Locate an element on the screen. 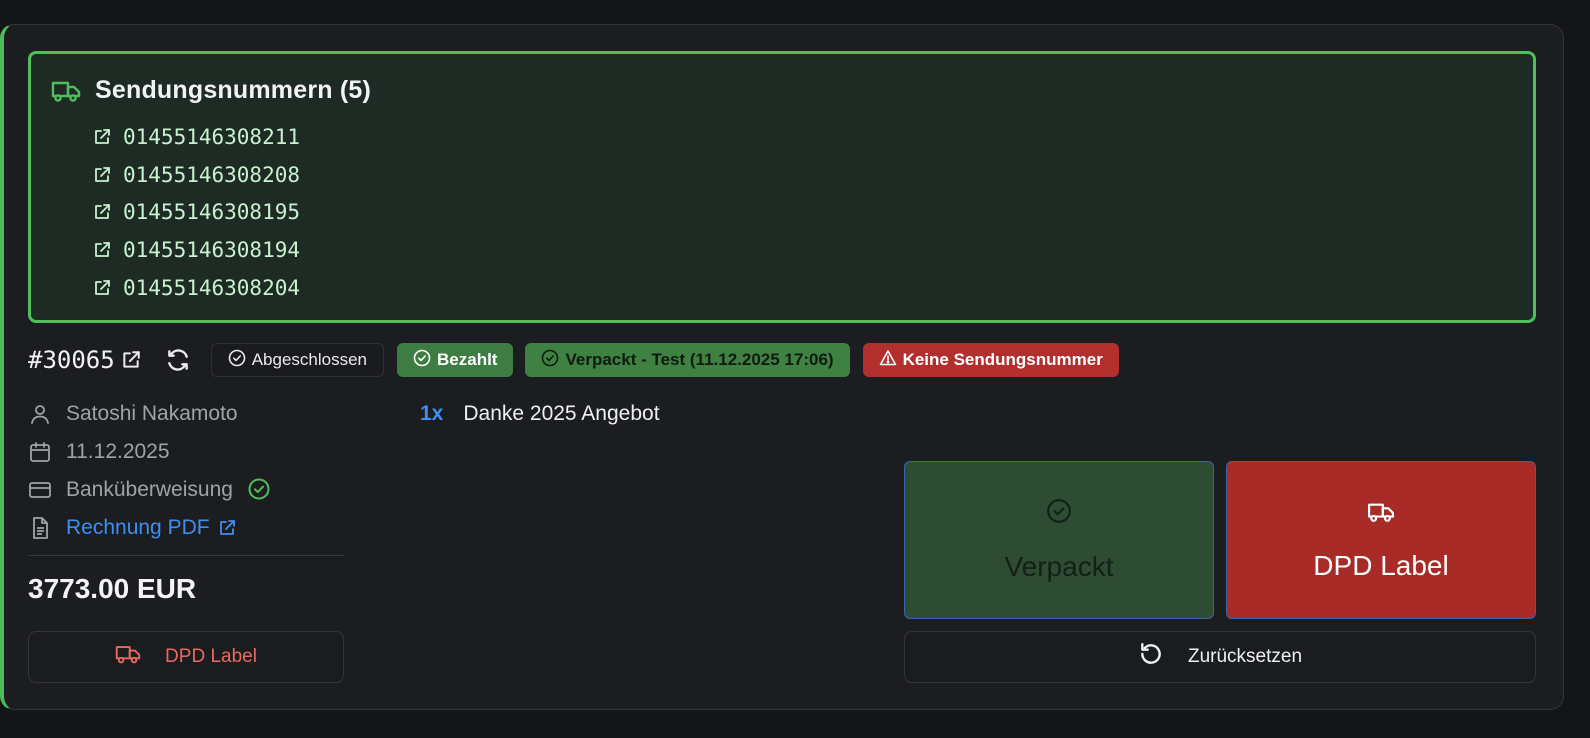 This screenshot has height=738, width=1590. dpd-label-button: DPD Label is located at coordinates (1381, 540).